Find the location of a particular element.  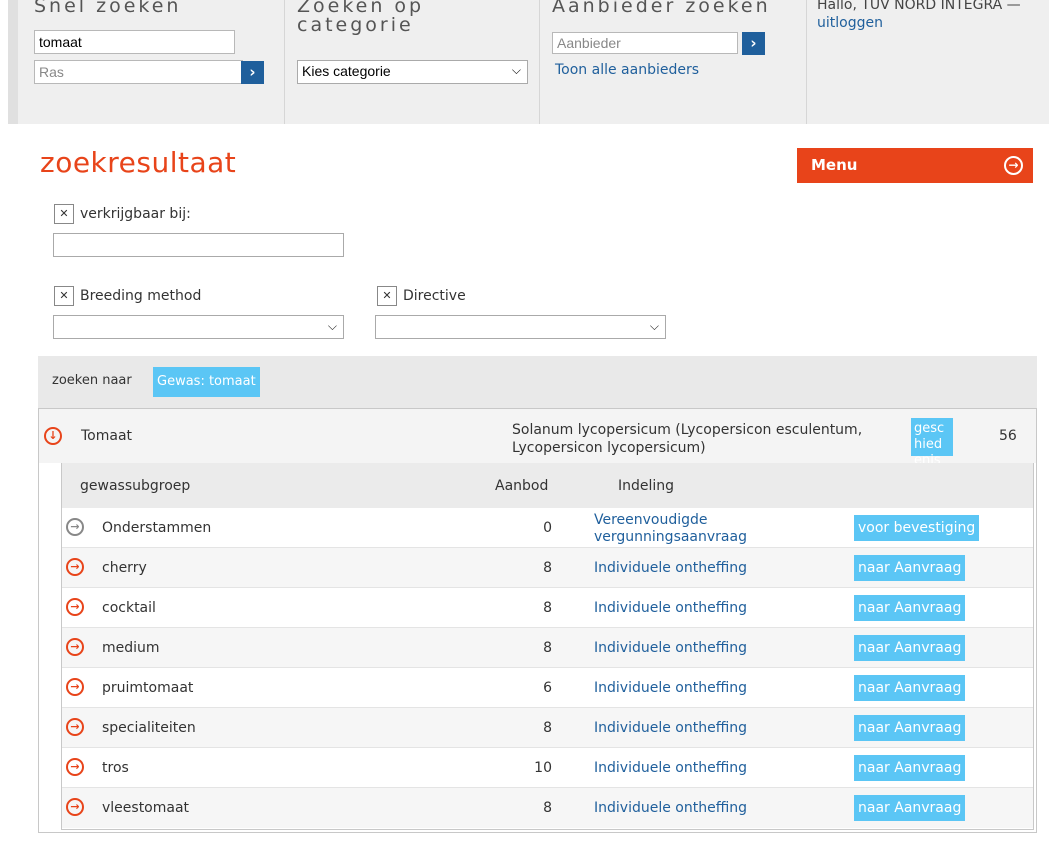

category-search-section: Zoeken op categorie Kies categorie ⌵ is located at coordinates (409, 62).